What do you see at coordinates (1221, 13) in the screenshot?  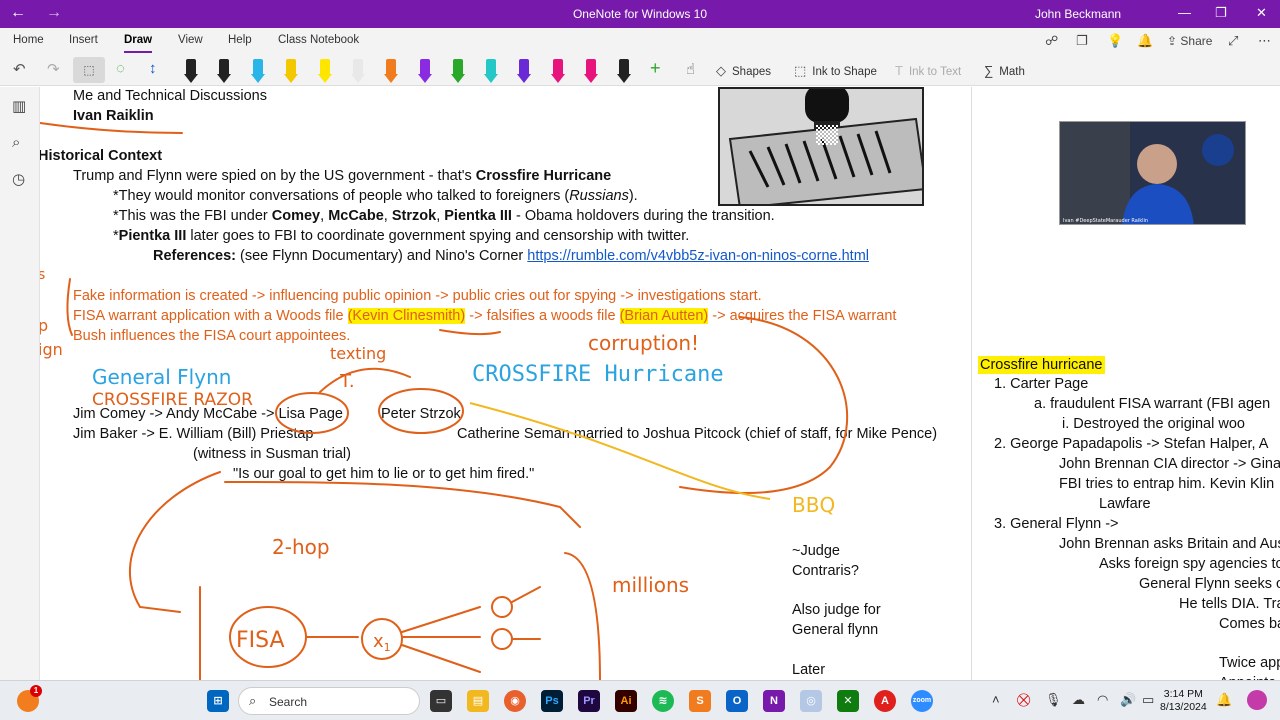 I see `restore-icon: ❐` at bounding box center [1221, 13].